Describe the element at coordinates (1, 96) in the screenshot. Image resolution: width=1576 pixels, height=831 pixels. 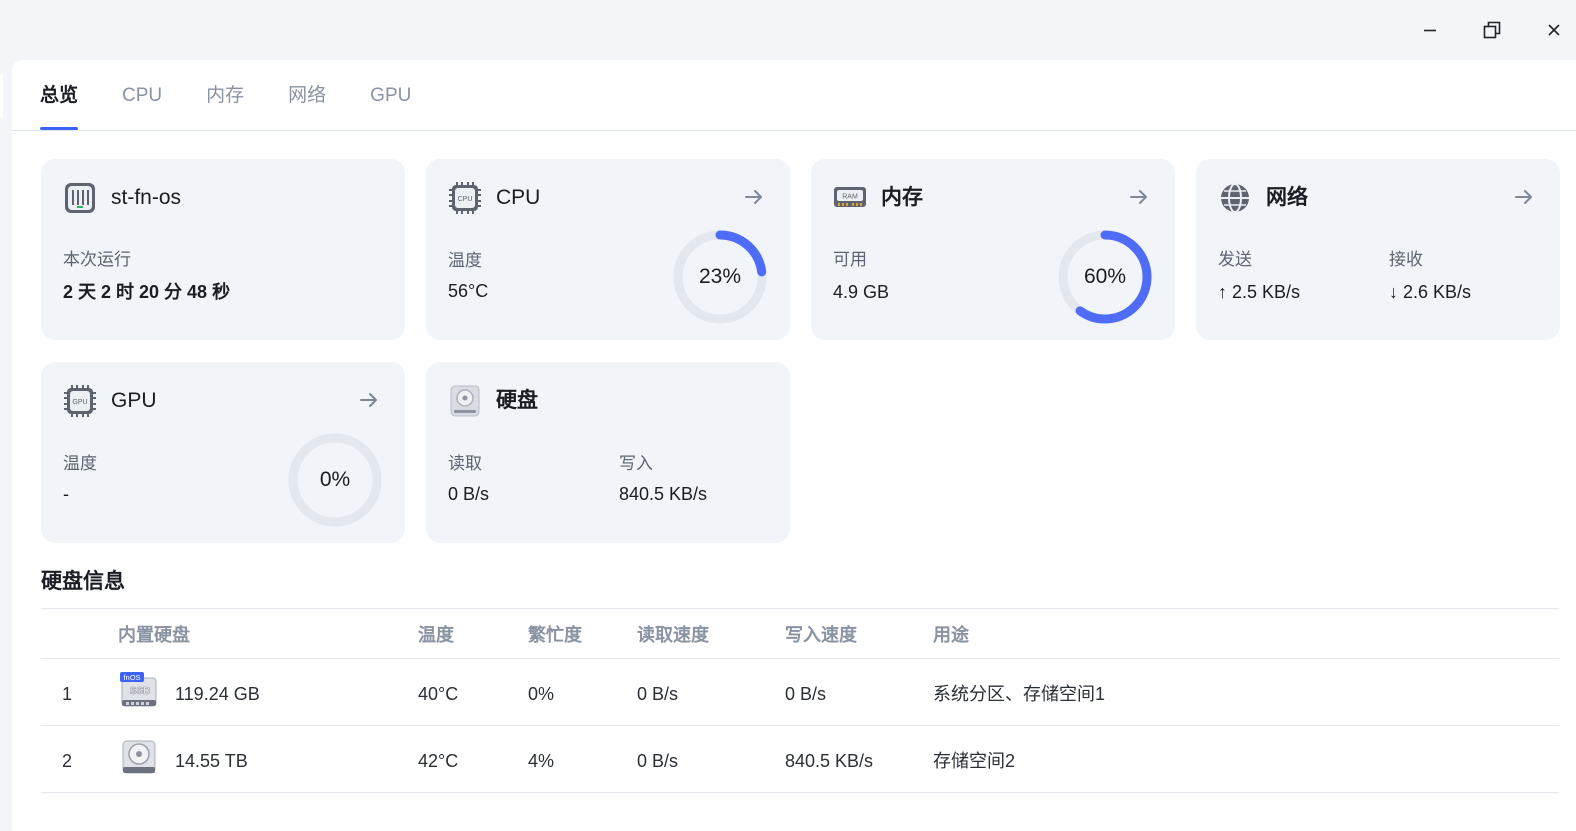
I see `sidebar-edge` at that location.